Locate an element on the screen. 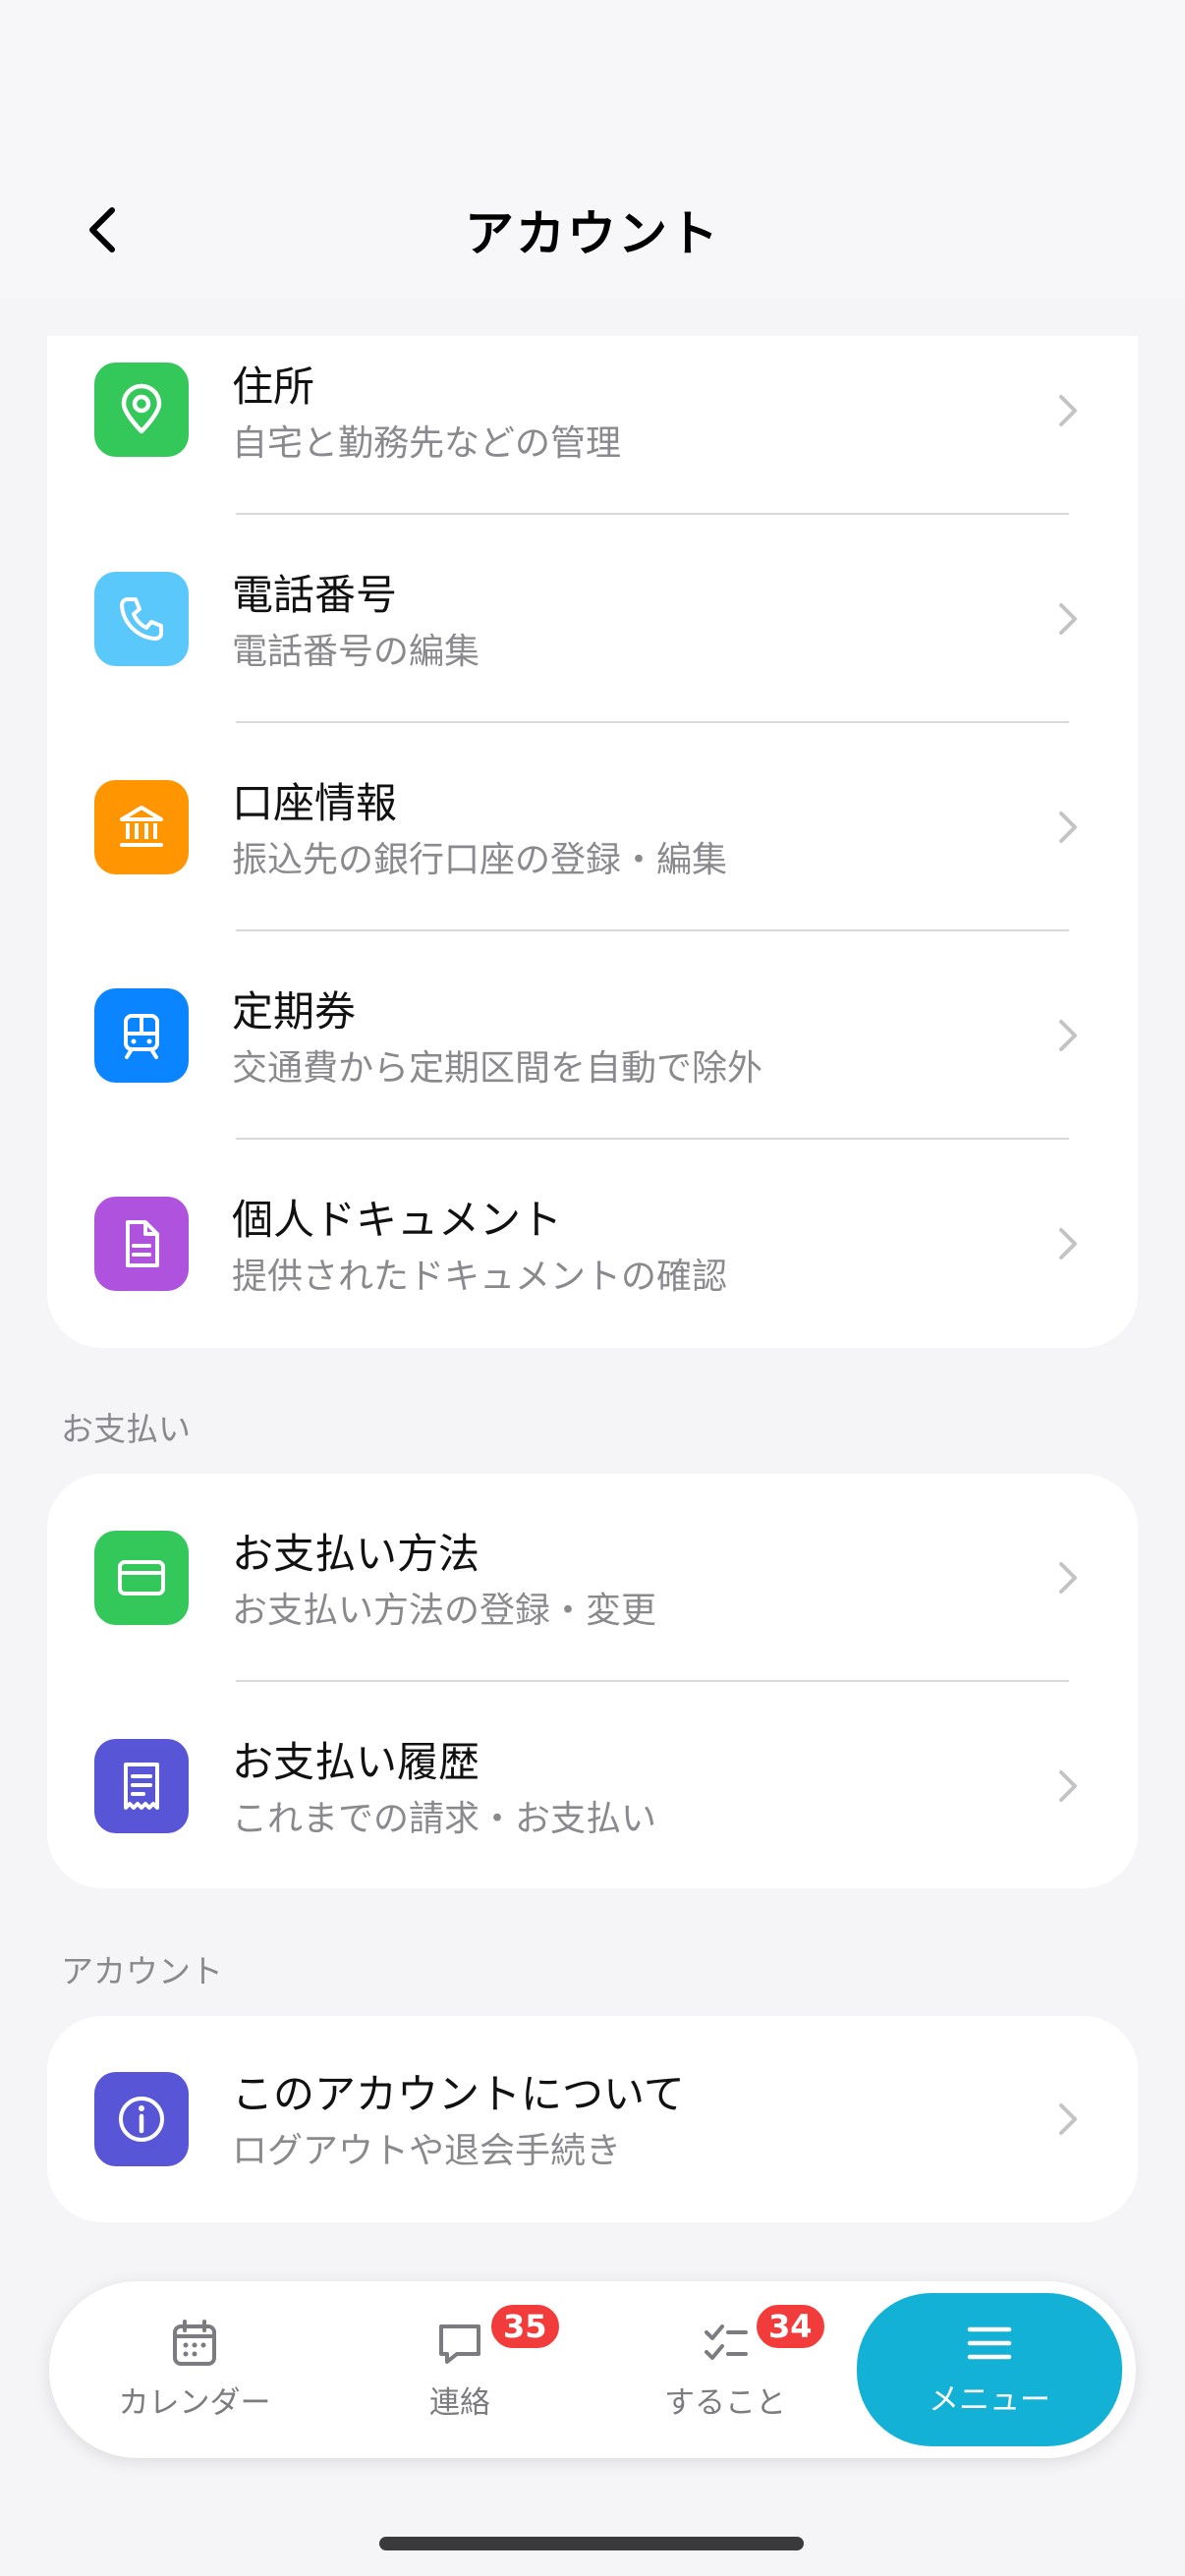 The image size is (1185, 2576). address-row: 住所 自宅と勤務先などの管理 is located at coordinates (592, 425).